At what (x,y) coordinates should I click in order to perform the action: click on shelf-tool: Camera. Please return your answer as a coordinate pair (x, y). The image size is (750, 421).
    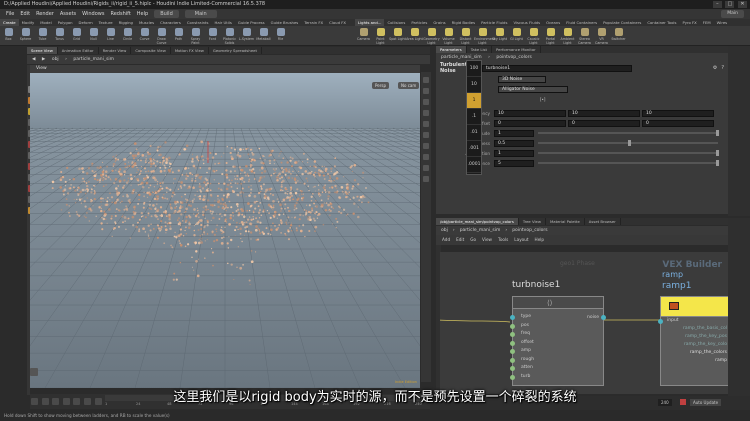
    Looking at the image, I should click on (363, 36).